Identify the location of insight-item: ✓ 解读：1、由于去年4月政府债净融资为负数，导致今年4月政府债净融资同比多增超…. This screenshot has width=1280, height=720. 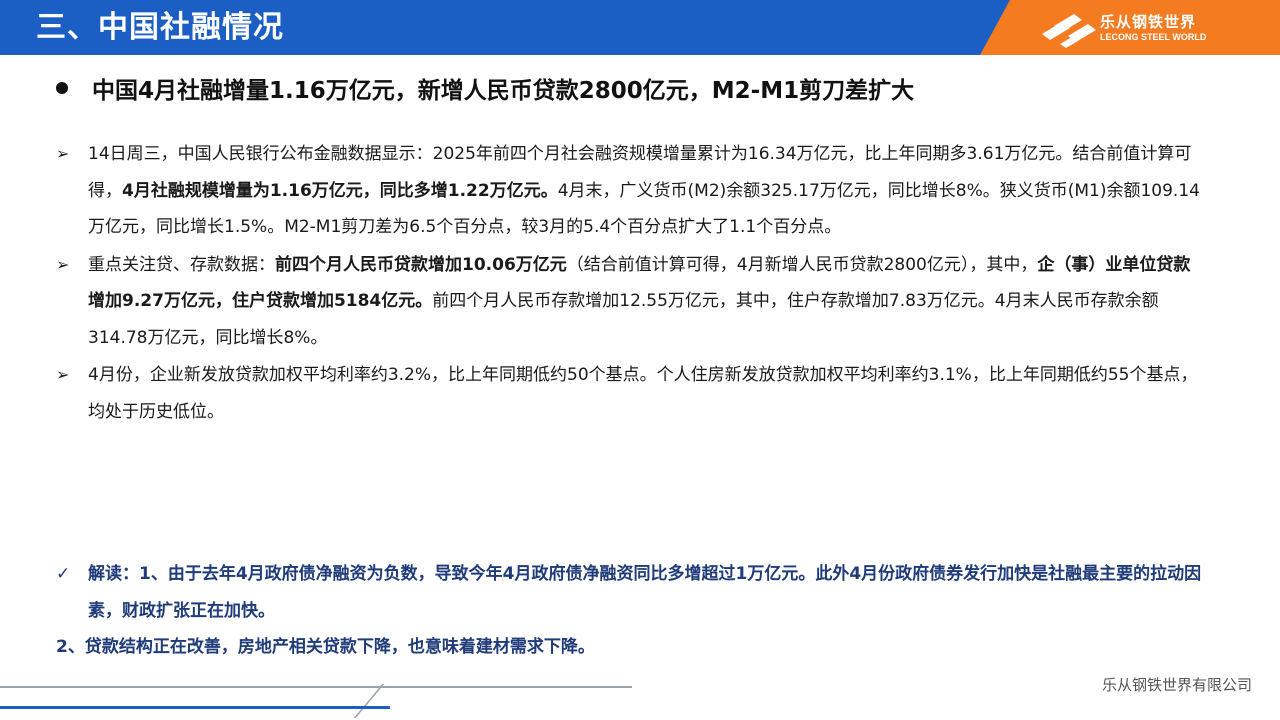
(641, 592).